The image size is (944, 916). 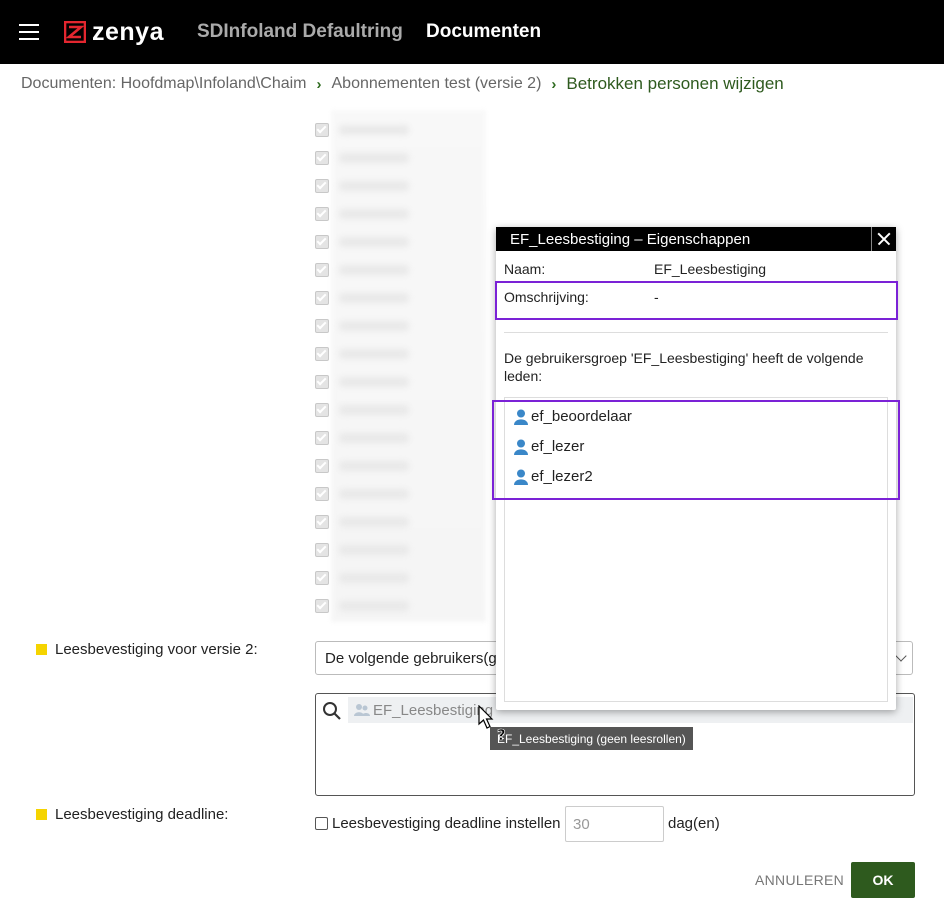 I want to click on top-bar: zenya SDInfoland Defaultring Documenten, so click(x=472, y=32).